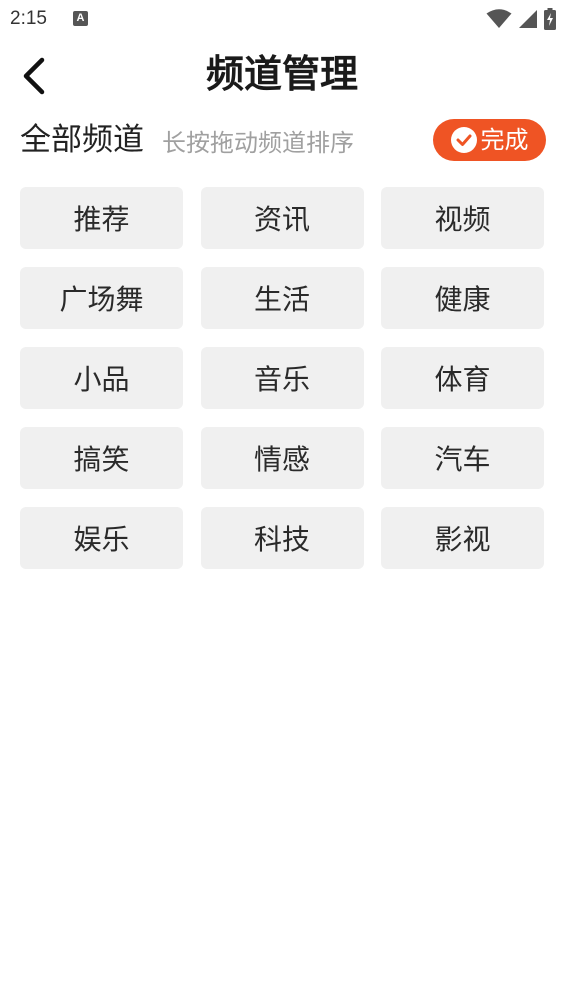 Image resolution: width=564 pixels, height=1004 pixels. What do you see at coordinates (528, 19) in the screenshot?
I see `signal-icon` at bounding box center [528, 19].